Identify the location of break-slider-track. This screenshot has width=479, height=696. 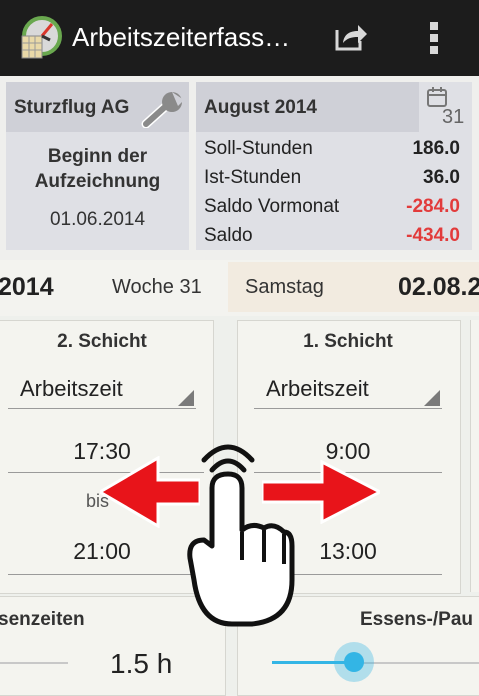
(34, 663).